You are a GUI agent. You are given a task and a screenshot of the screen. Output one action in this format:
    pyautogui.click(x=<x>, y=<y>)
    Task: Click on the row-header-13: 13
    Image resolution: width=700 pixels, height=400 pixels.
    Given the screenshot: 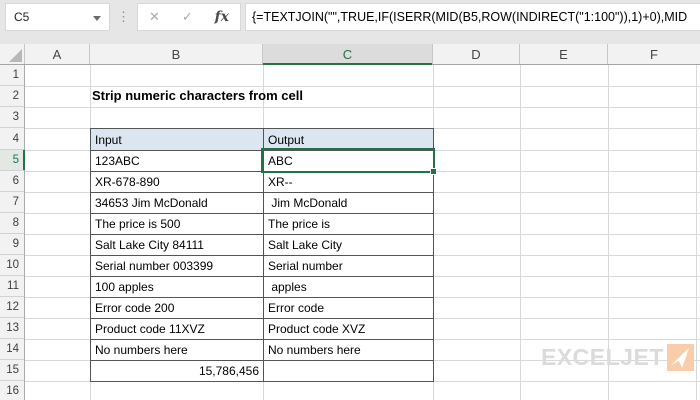 What is the action you would take?
    pyautogui.click(x=12, y=328)
    